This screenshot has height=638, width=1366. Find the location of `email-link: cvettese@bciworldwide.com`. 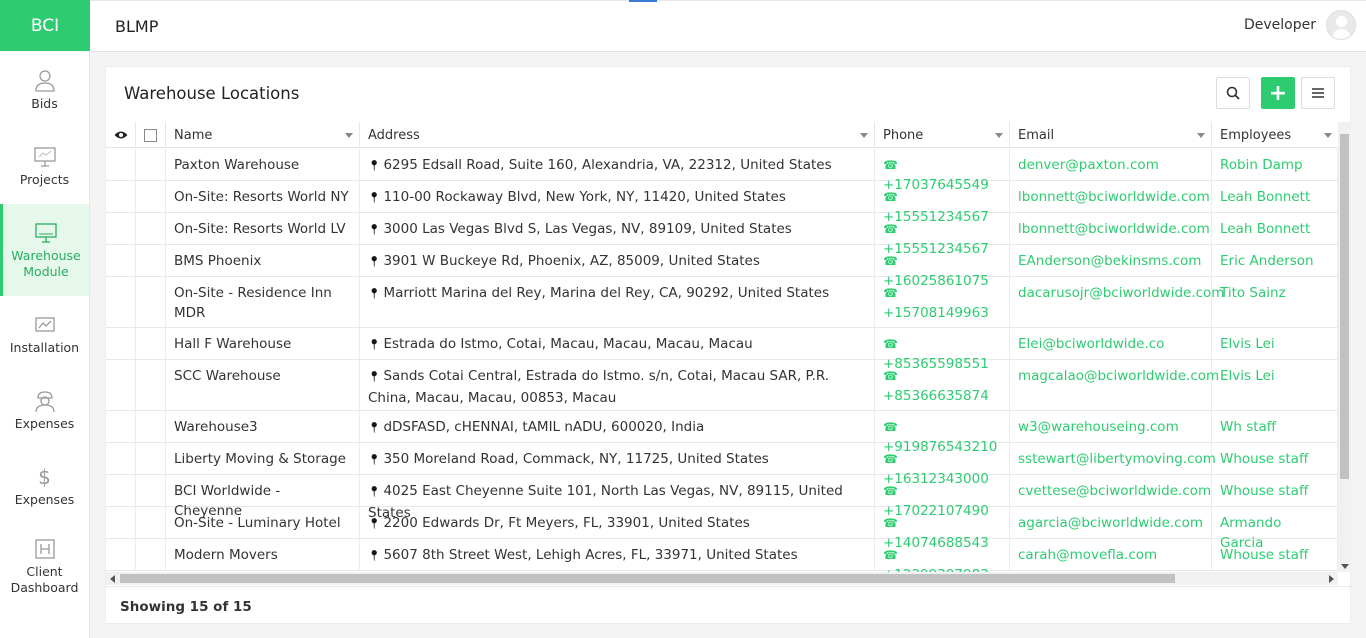

email-link: cvettese@bciworldwide.com is located at coordinates (1114, 491).